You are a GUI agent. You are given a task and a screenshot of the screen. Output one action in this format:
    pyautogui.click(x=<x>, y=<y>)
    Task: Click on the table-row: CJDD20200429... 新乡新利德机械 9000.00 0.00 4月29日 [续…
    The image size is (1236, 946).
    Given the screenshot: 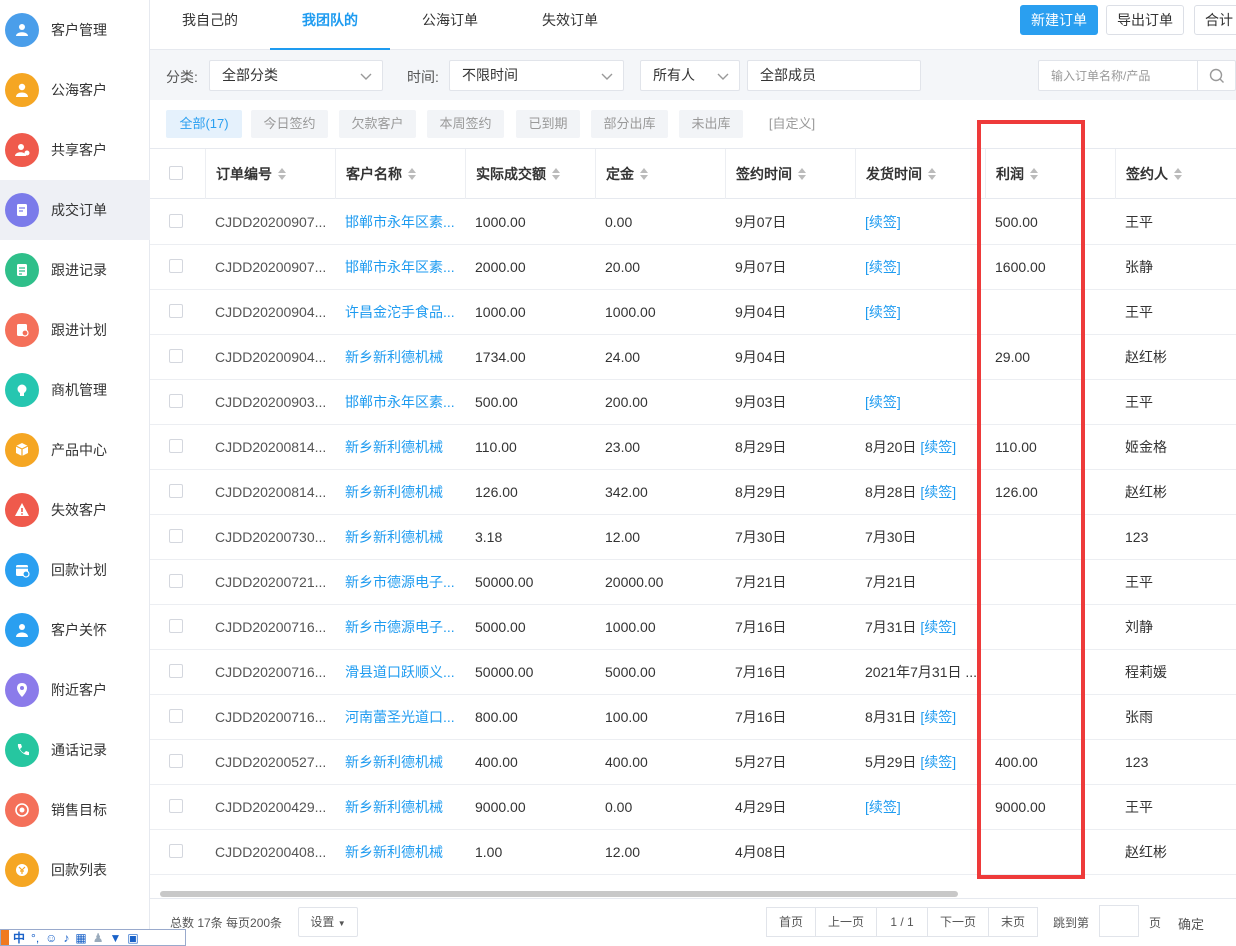 What is the action you would take?
    pyautogui.click(x=693, y=807)
    